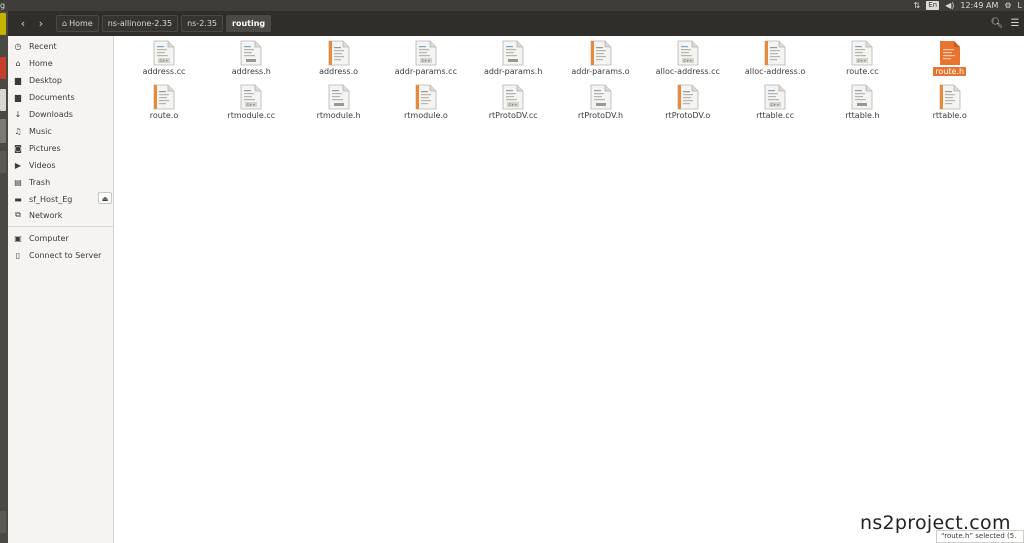  Describe the element at coordinates (18, 114) in the screenshot. I see `download-icon: ↓` at that location.